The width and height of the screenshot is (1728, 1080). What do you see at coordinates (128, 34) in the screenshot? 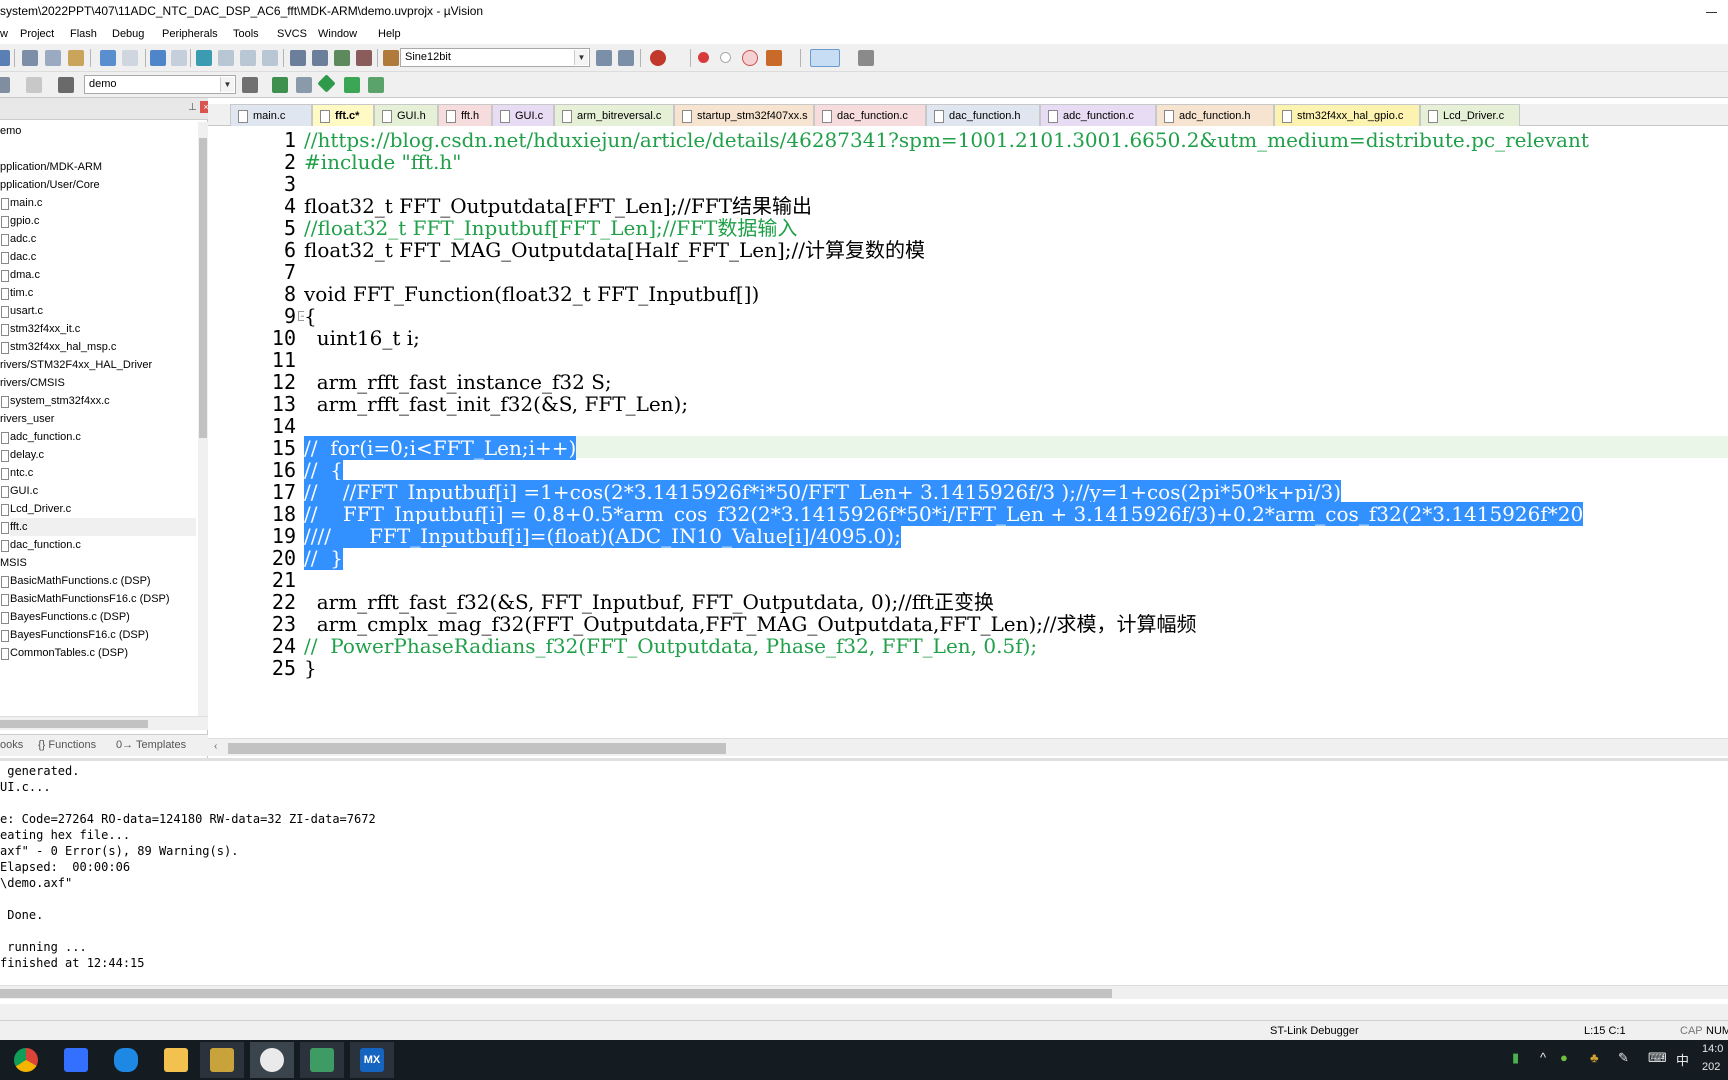
I see `menu-debug: Debug` at bounding box center [128, 34].